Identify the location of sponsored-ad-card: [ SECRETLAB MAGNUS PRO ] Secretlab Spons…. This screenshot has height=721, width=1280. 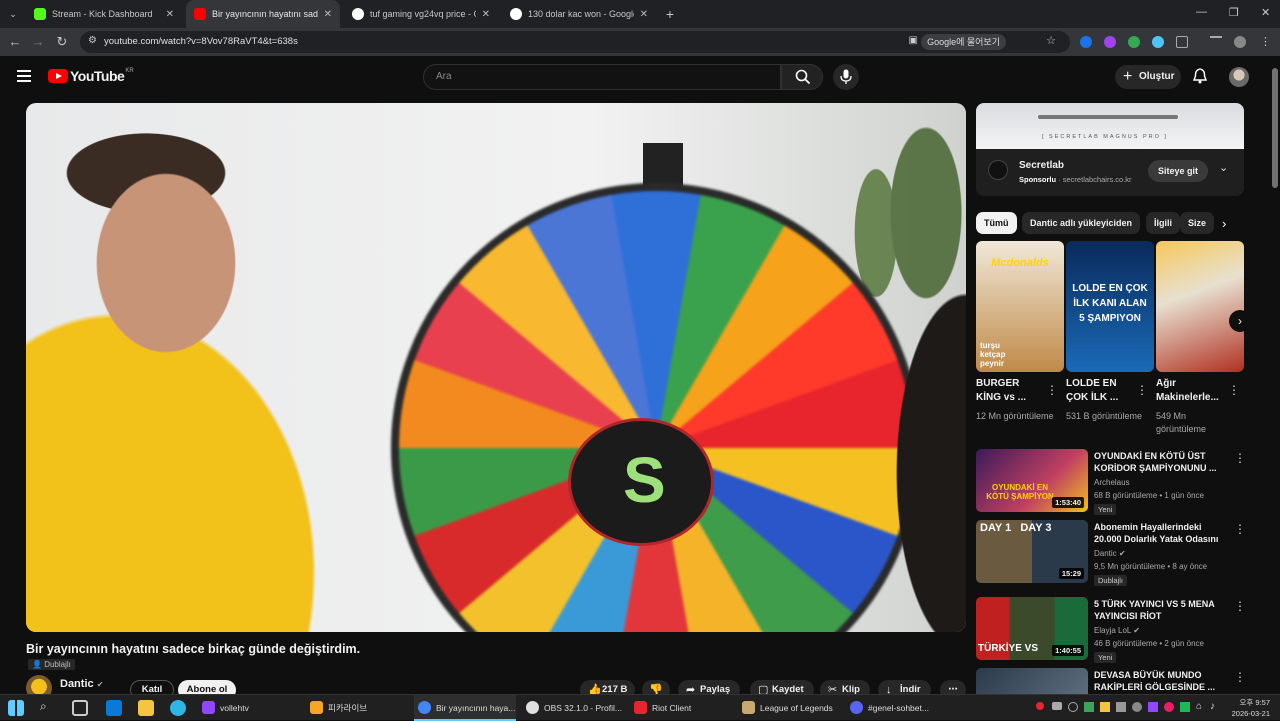
(1110, 149).